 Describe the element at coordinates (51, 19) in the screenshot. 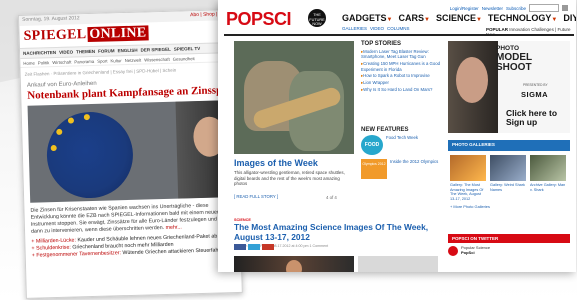

I see `spiegel-date: Sonntag, 19. August 2012` at that location.